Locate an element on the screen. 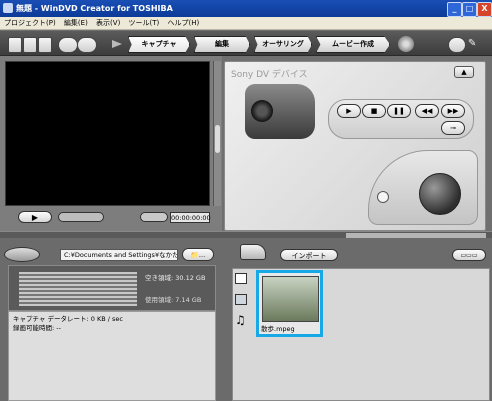  tab-capture: キャプチャ is located at coordinates (159, 44).